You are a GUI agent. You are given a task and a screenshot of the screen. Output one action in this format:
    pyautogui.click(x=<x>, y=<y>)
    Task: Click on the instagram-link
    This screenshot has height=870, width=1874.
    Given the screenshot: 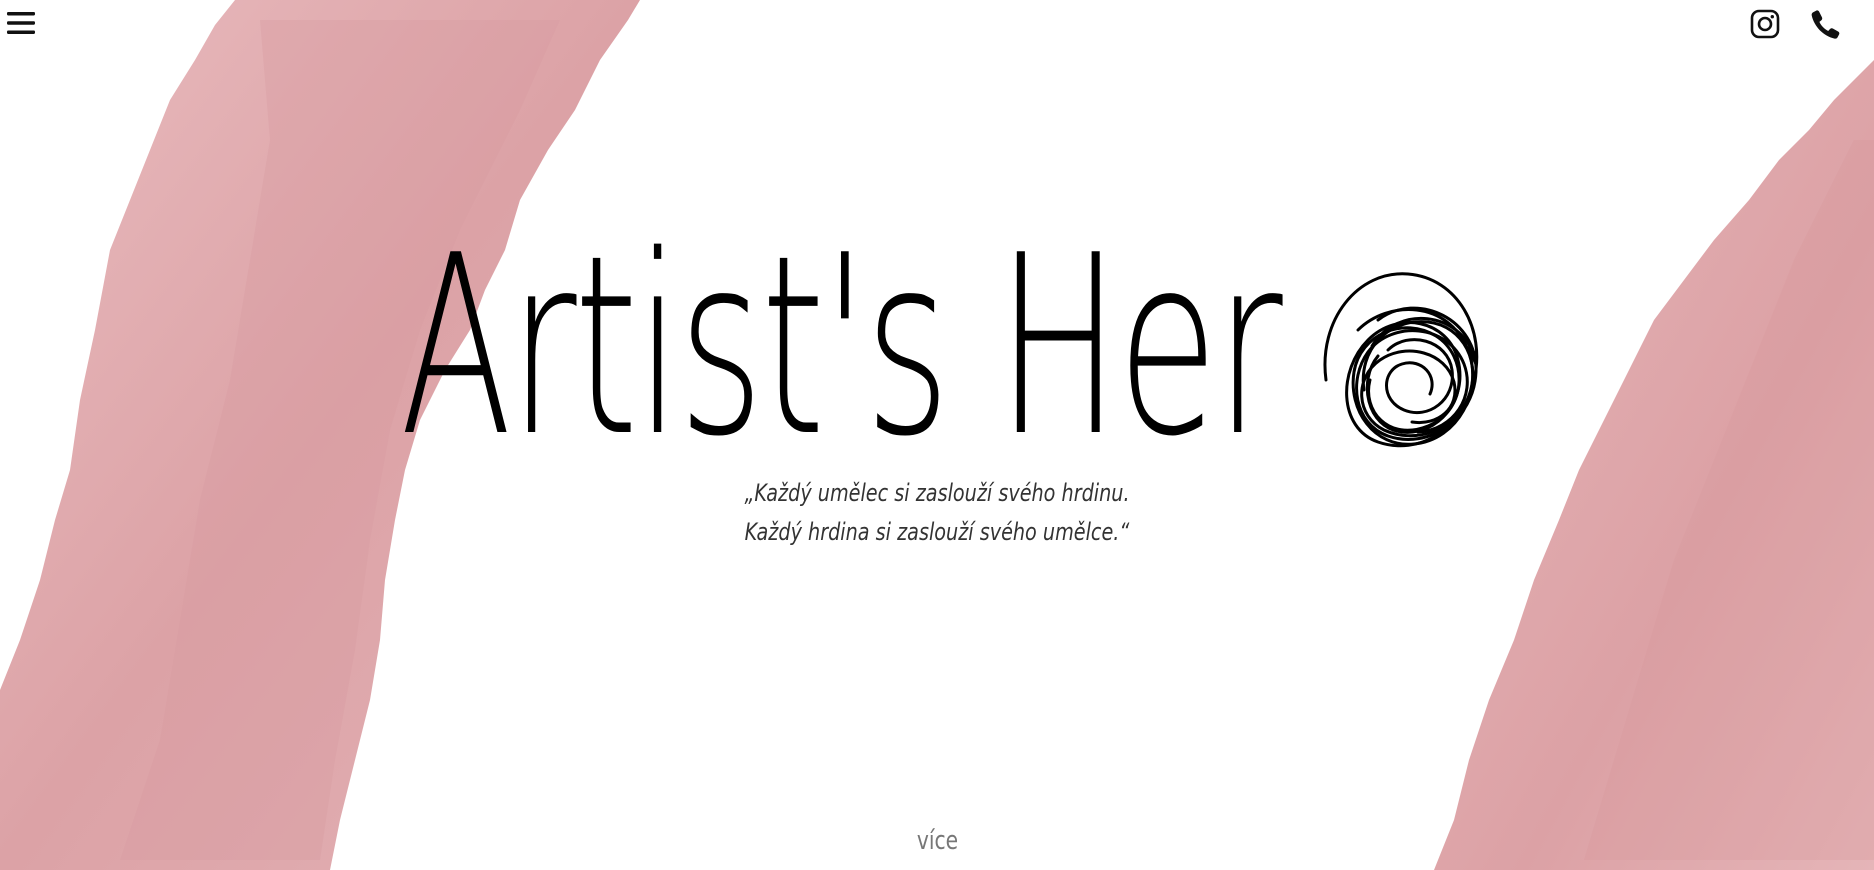 What is the action you would take?
    pyautogui.click(x=1765, y=24)
    